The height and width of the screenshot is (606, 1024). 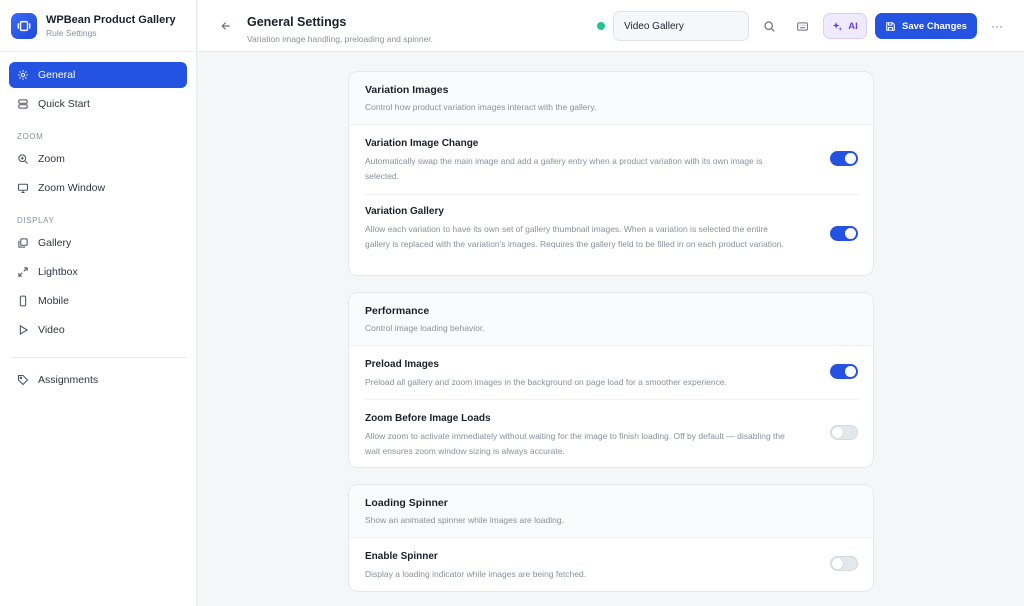 What do you see at coordinates (844, 371) in the screenshot?
I see `toggle-preload-images` at bounding box center [844, 371].